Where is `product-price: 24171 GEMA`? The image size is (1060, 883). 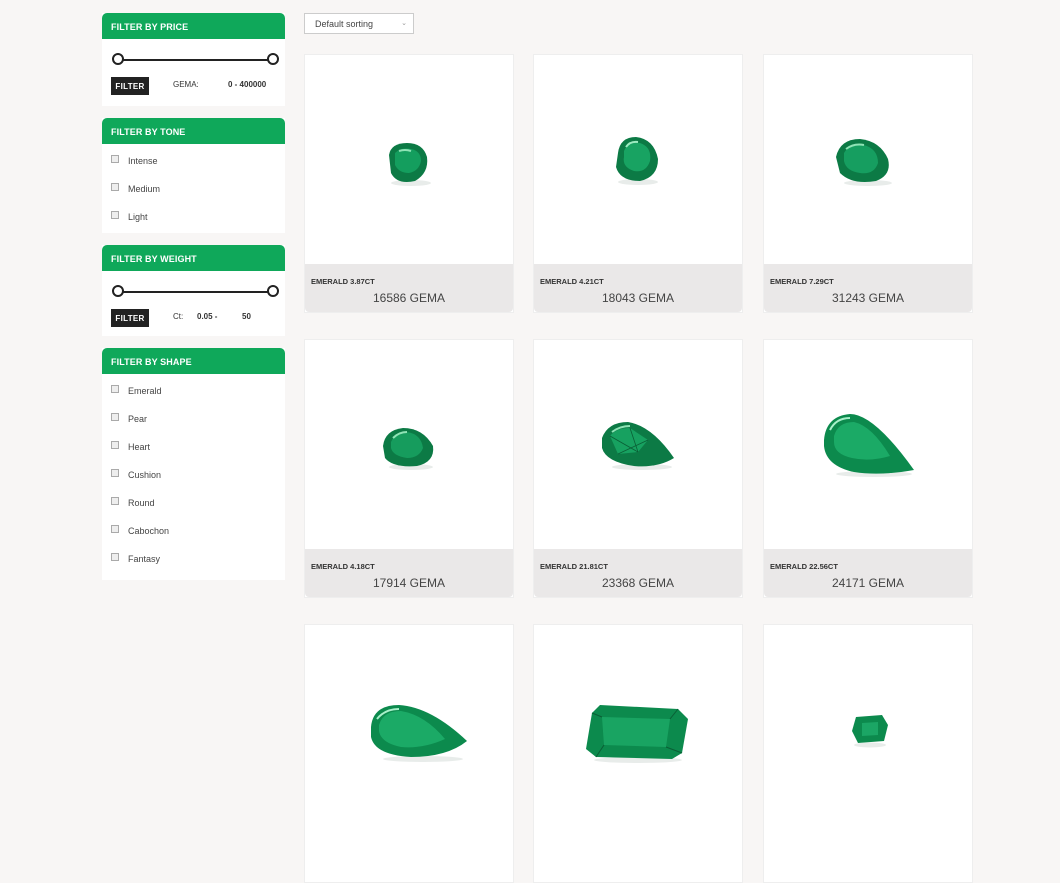
product-price: 24171 GEMA is located at coordinates (868, 583).